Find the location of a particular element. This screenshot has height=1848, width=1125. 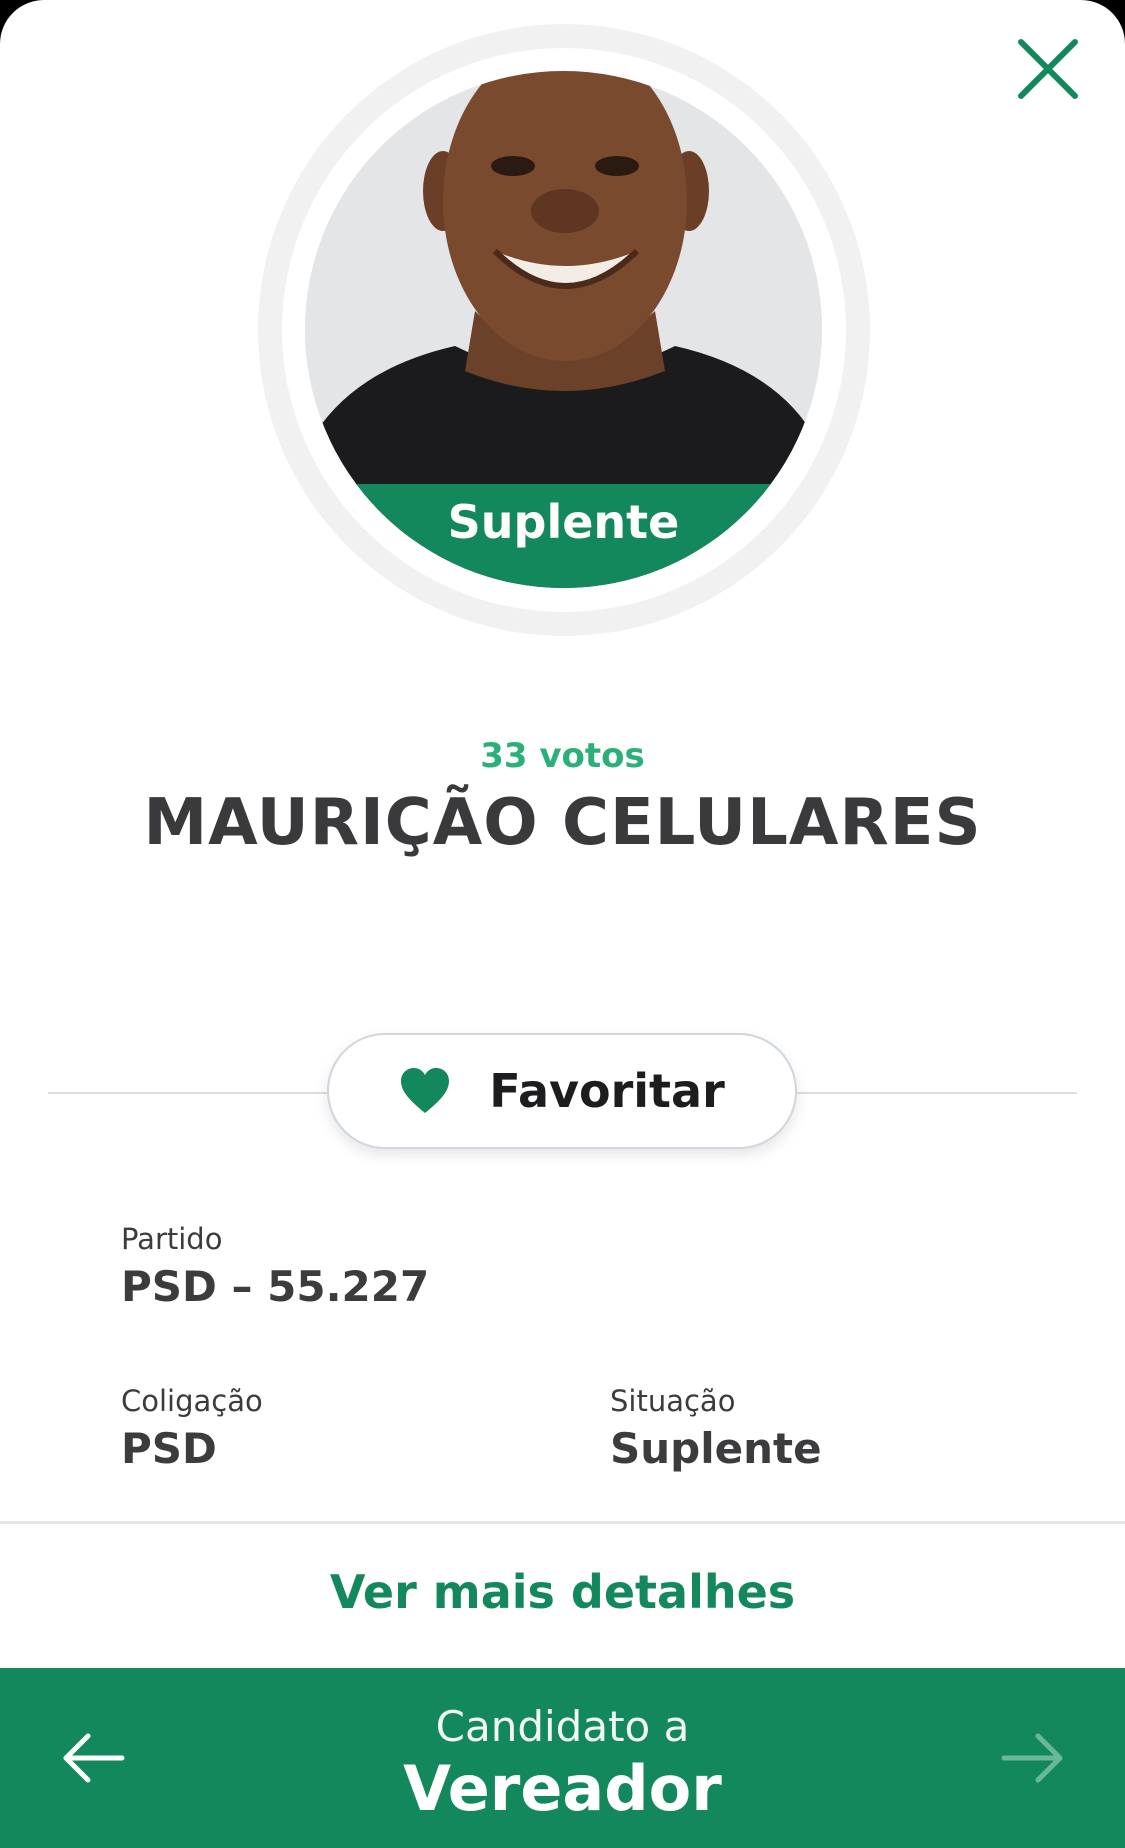

party-label: Partido is located at coordinates (172, 1239).